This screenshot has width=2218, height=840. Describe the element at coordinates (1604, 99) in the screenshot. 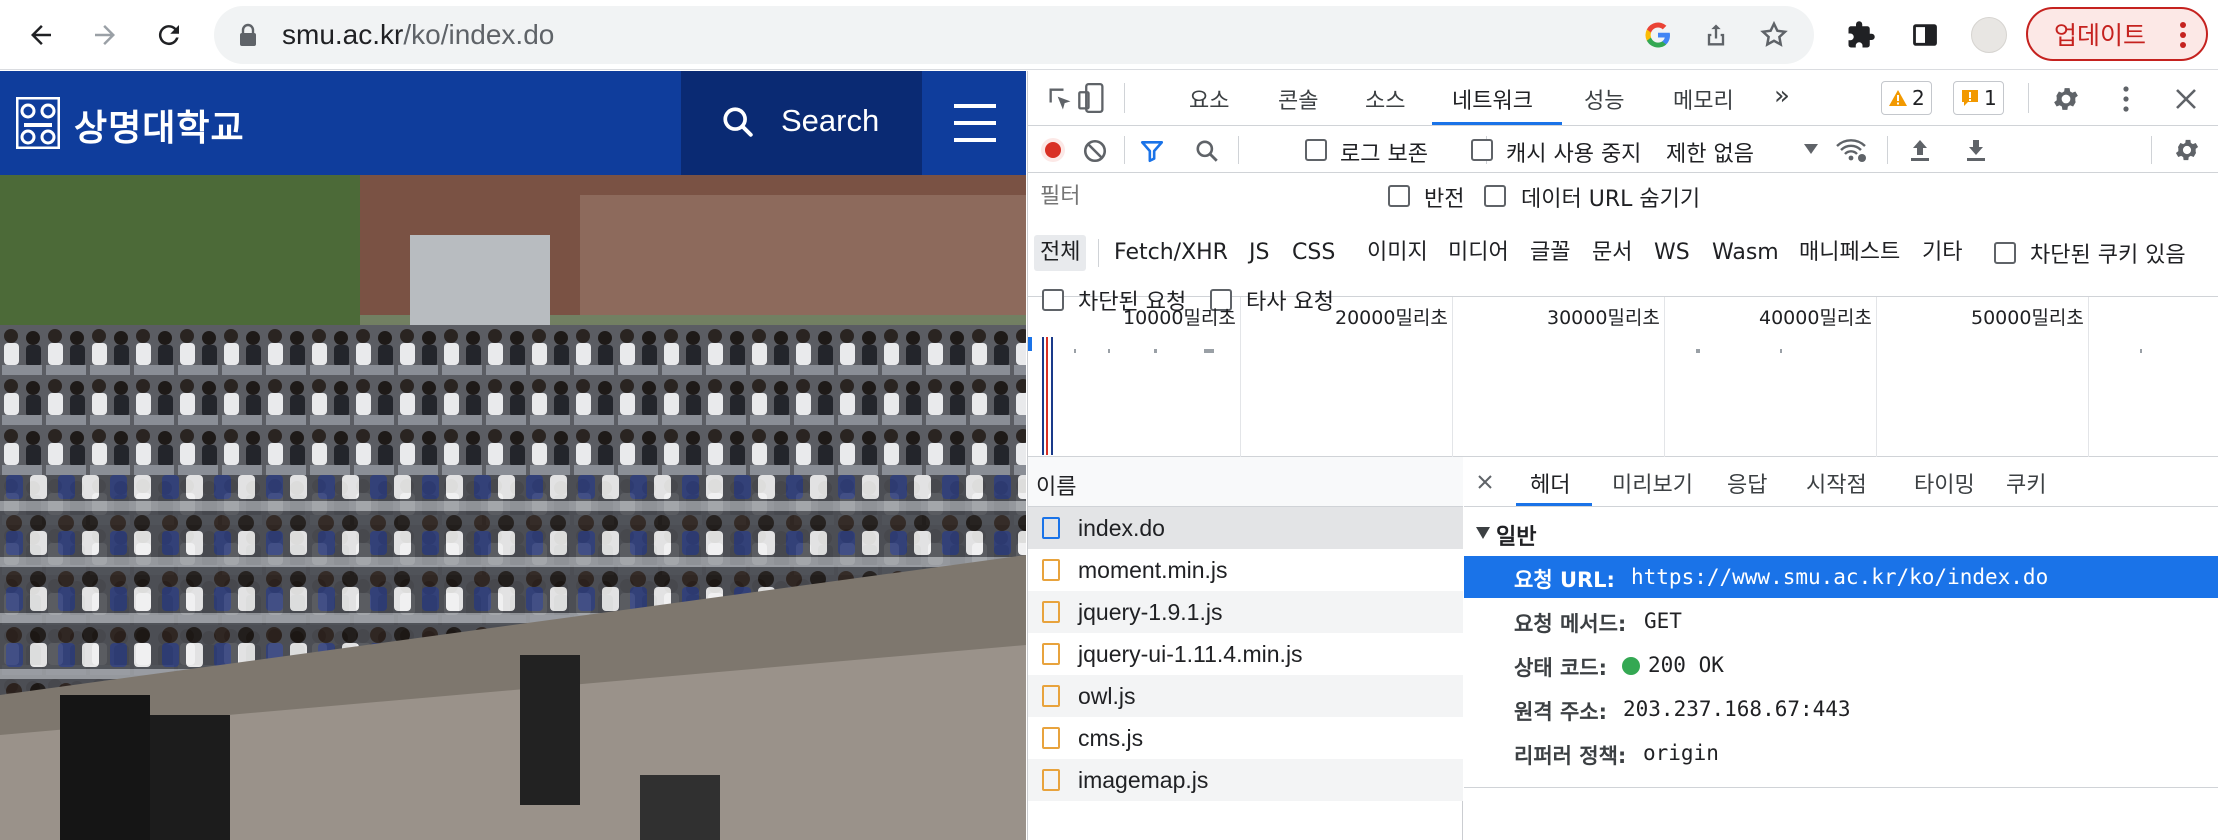

I see `tab-performance: 성능` at that location.